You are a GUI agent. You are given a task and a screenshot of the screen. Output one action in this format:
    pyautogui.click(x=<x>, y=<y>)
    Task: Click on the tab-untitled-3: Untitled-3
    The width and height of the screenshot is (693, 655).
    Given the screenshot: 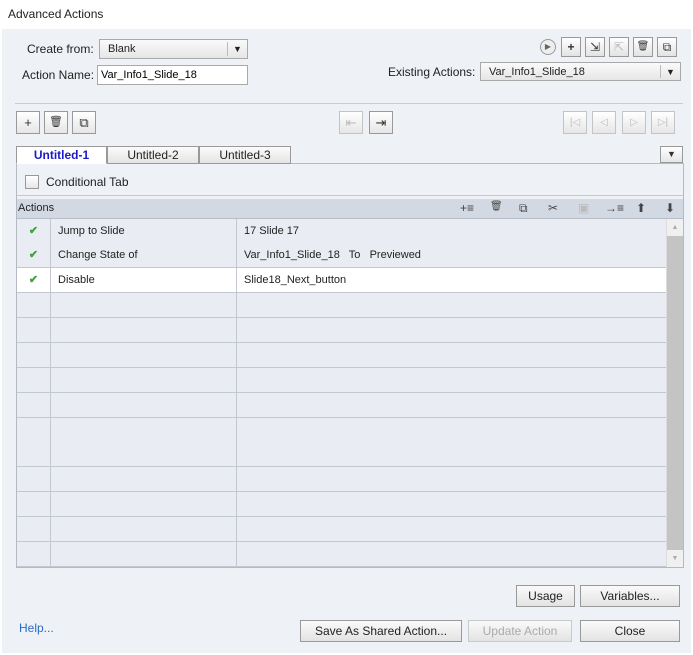 What is the action you would take?
    pyautogui.click(x=245, y=155)
    